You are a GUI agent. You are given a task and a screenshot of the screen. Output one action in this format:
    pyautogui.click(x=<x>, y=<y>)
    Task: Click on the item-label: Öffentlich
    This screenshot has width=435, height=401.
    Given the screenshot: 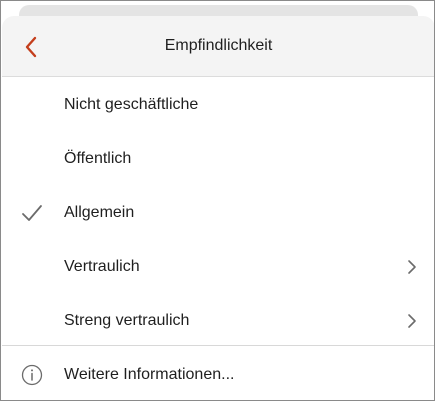 What is the action you would take?
    pyautogui.click(x=98, y=158)
    